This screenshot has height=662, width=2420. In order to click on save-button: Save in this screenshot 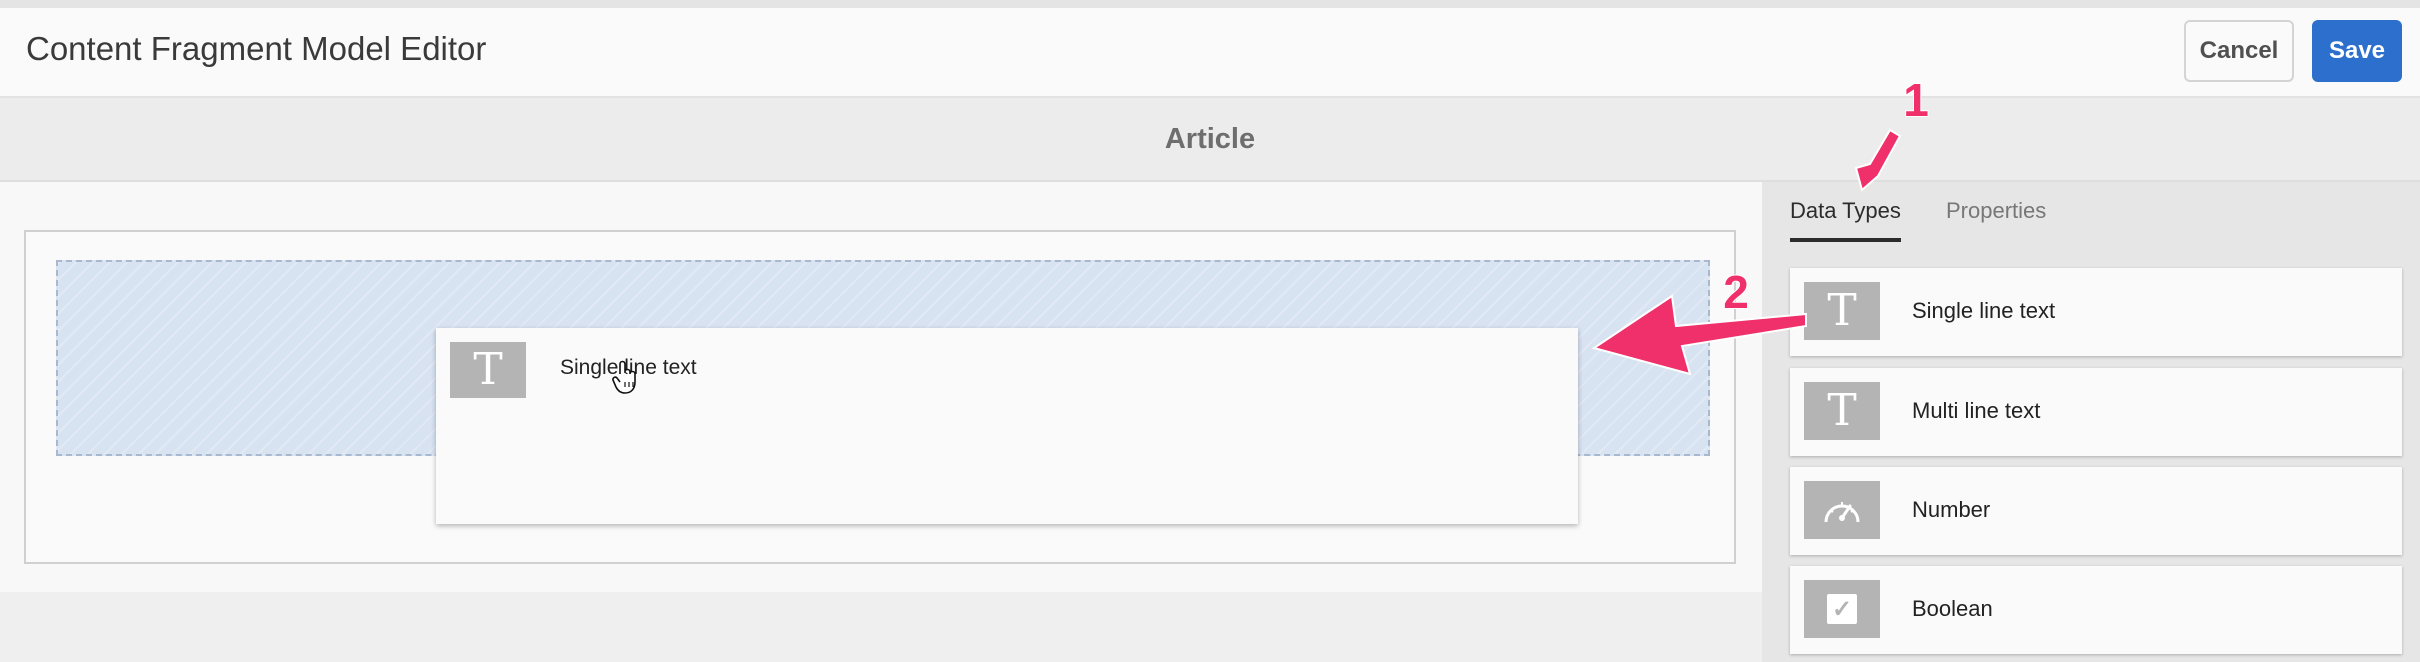, I will do `click(2357, 51)`.